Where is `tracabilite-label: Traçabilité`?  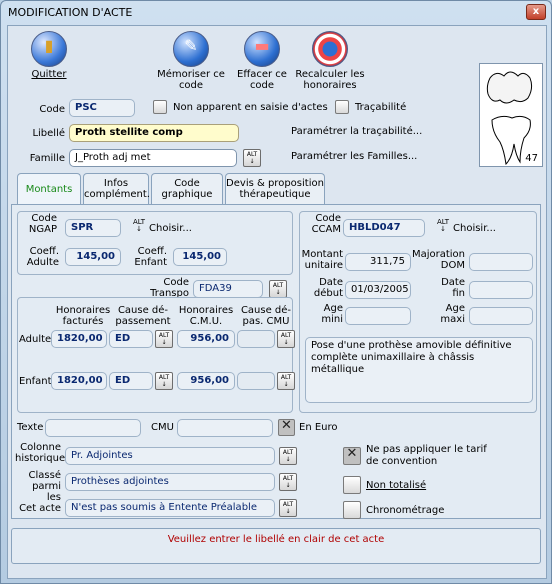 tracabilite-label: Traçabilité is located at coordinates (381, 107).